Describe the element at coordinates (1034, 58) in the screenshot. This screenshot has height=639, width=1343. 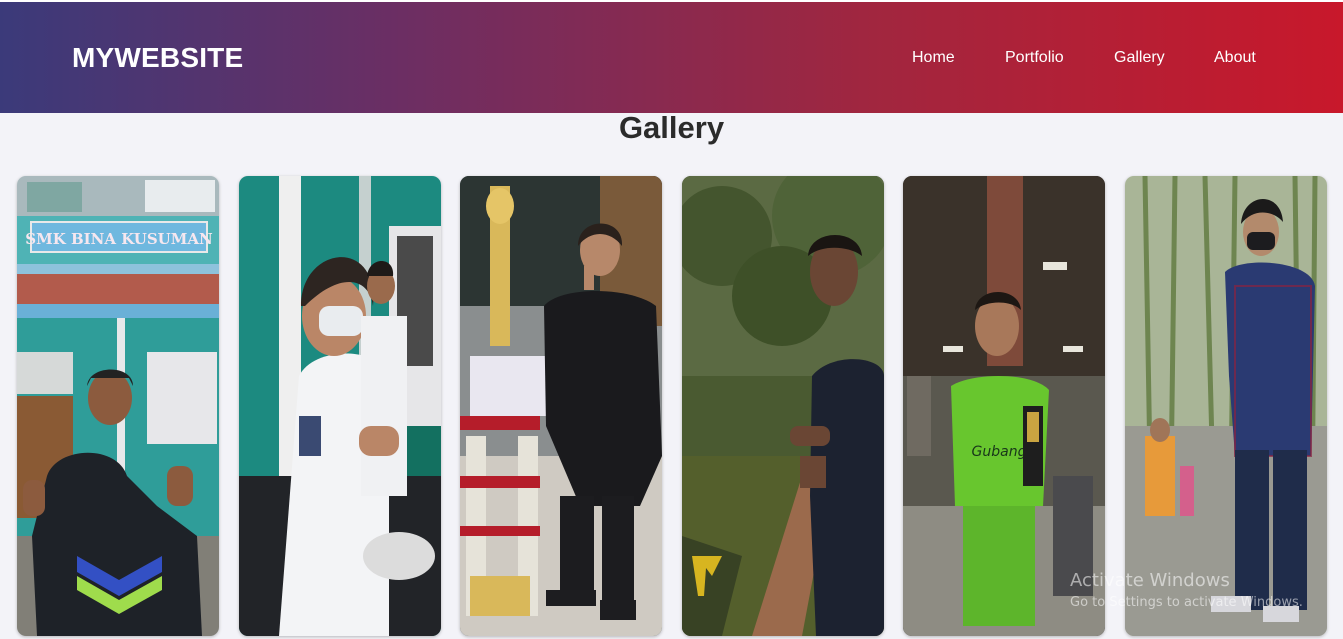
I see `nav-portfolio-link: Portfolio` at that location.